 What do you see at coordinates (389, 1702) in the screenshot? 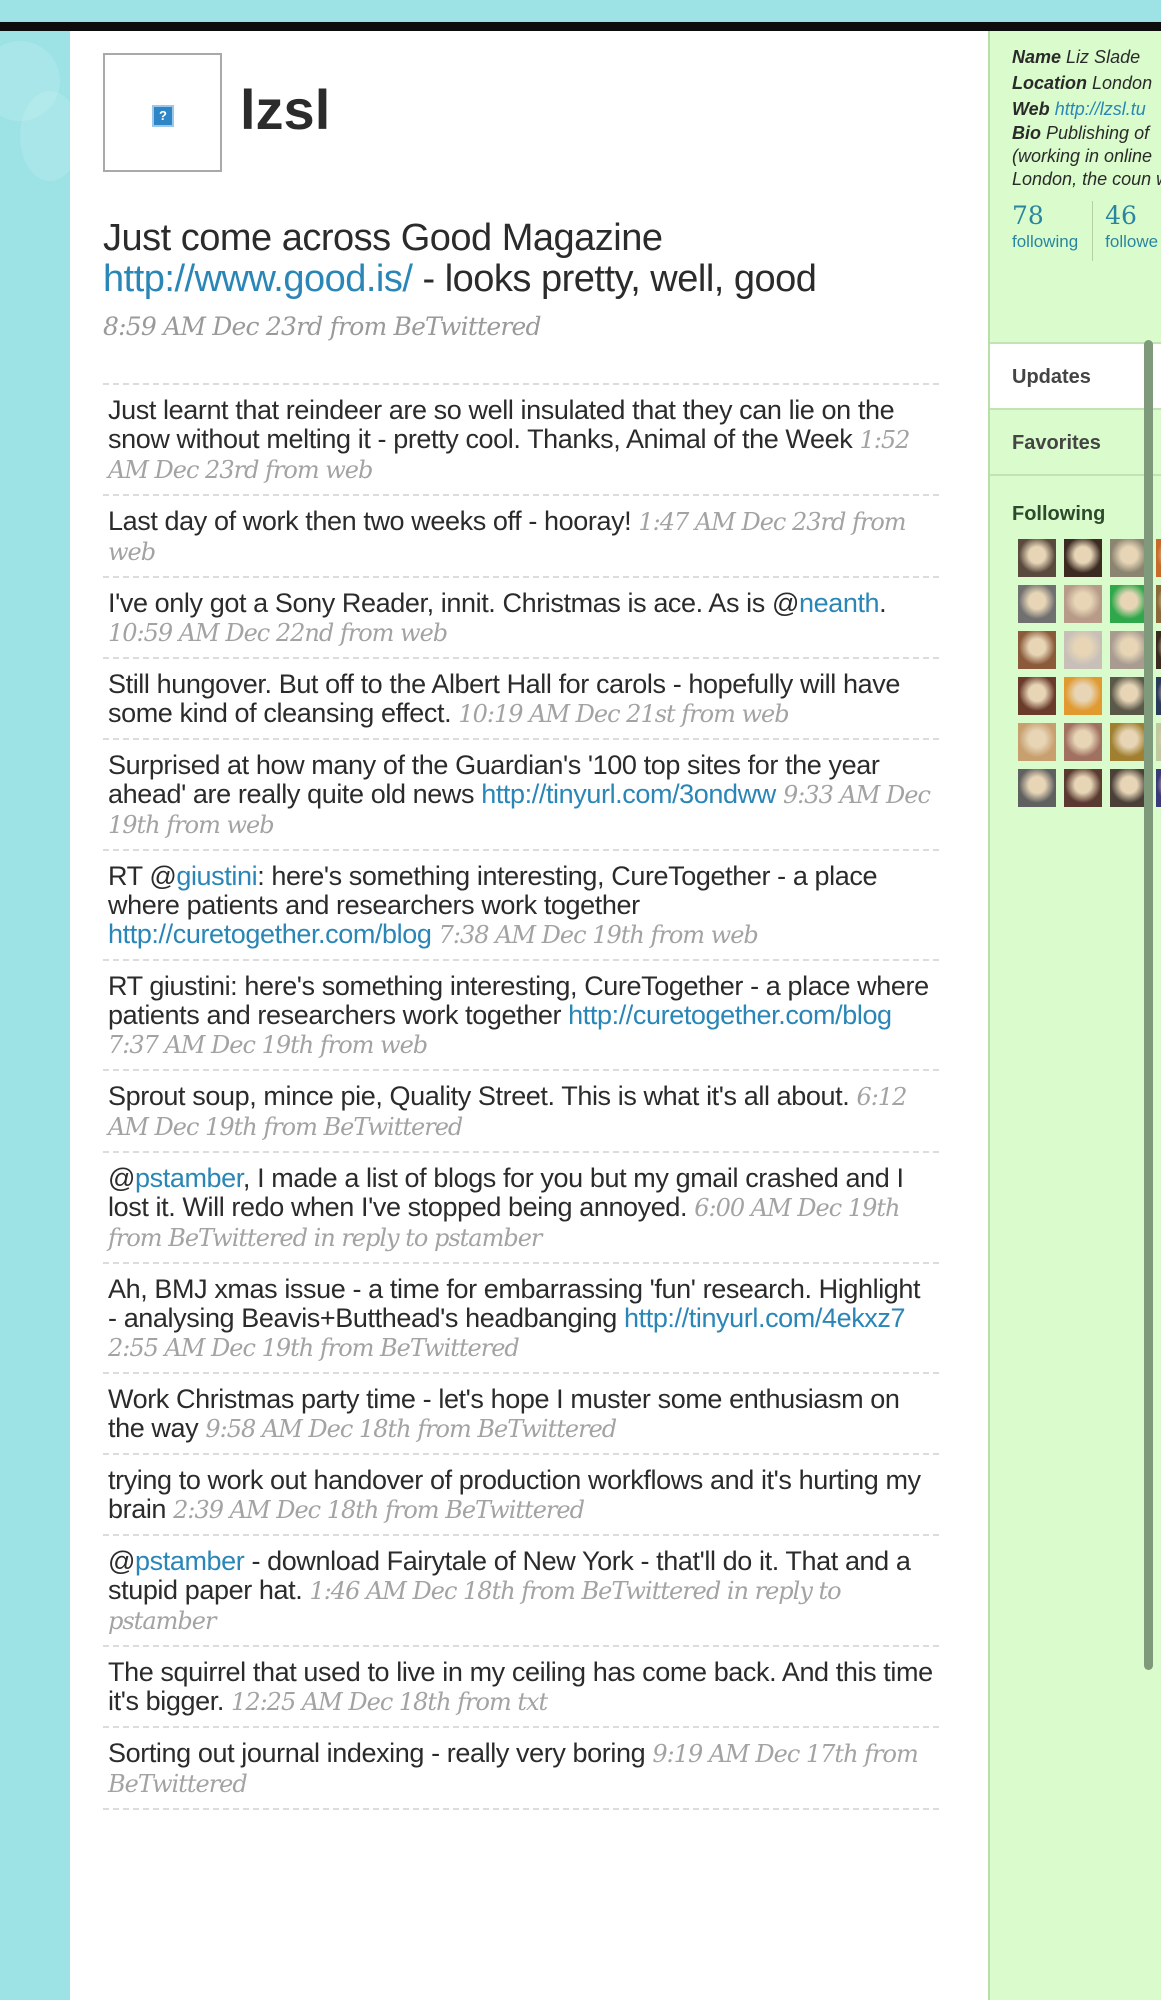
I see `tweet-meta: 12:25 AM Dec 18th from txt` at bounding box center [389, 1702].